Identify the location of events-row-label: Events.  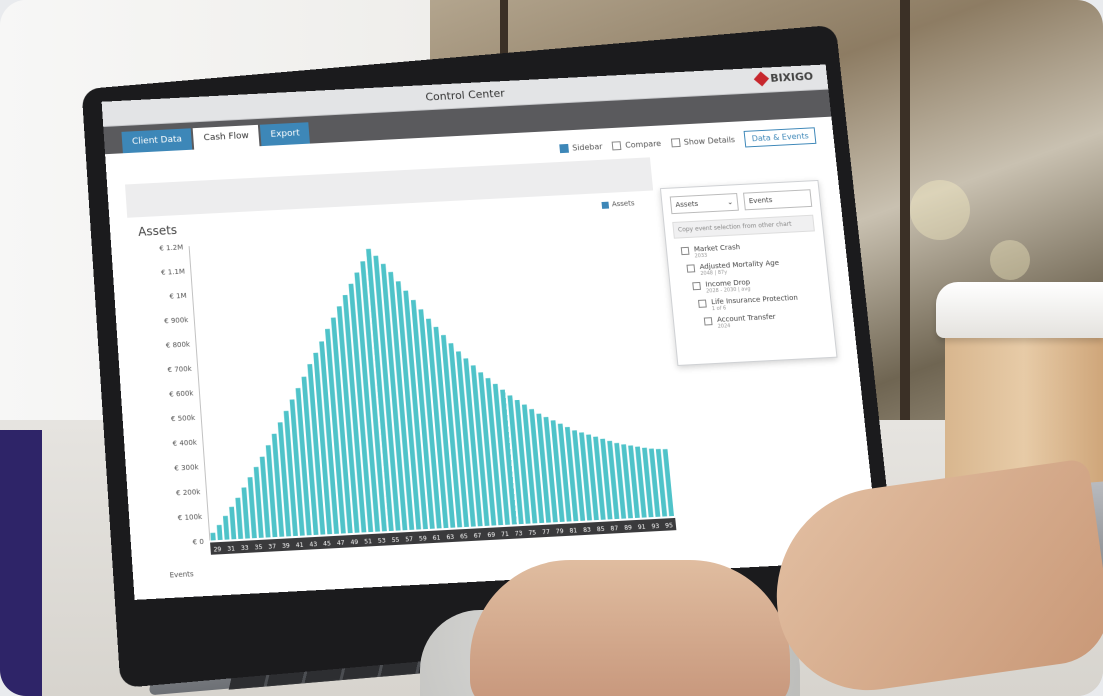
(181, 575).